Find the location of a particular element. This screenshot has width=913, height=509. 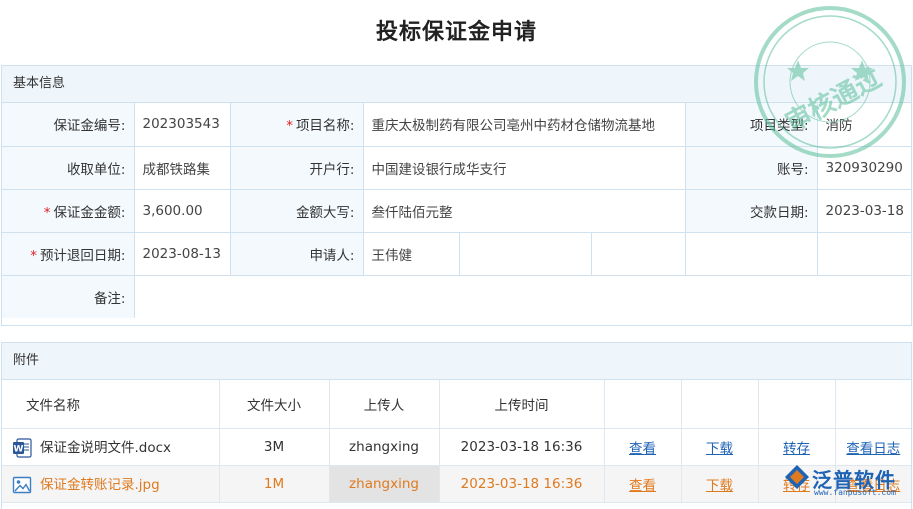

deposit-no-label: 保证金编号: is located at coordinates (68, 125).